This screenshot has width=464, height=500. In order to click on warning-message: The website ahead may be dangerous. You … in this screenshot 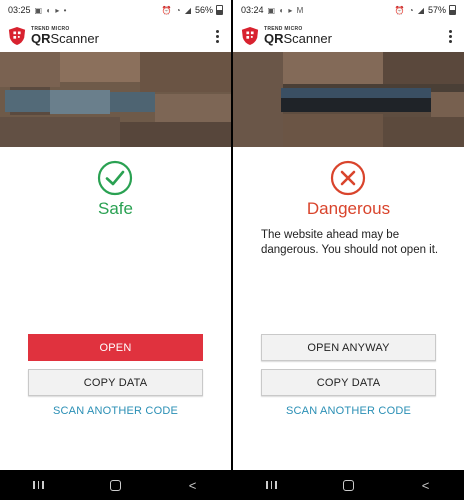, I will do `click(350, 242)`.